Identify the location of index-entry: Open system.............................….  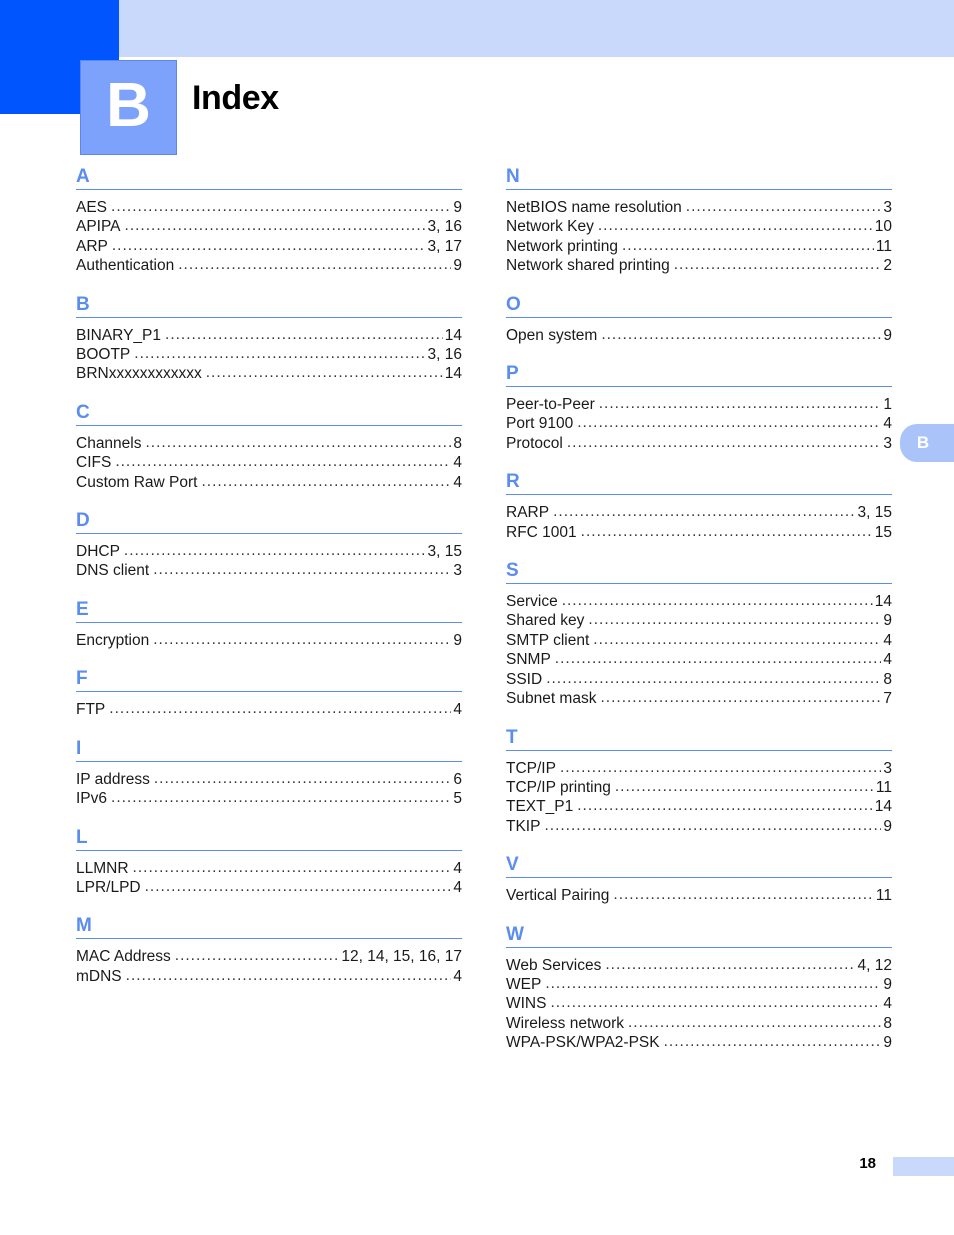
(699, 335).